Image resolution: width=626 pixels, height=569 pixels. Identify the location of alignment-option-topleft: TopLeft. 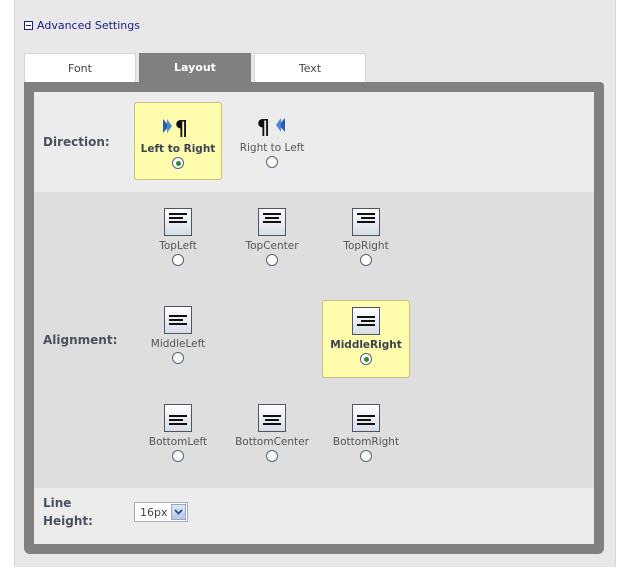
(178, 241).